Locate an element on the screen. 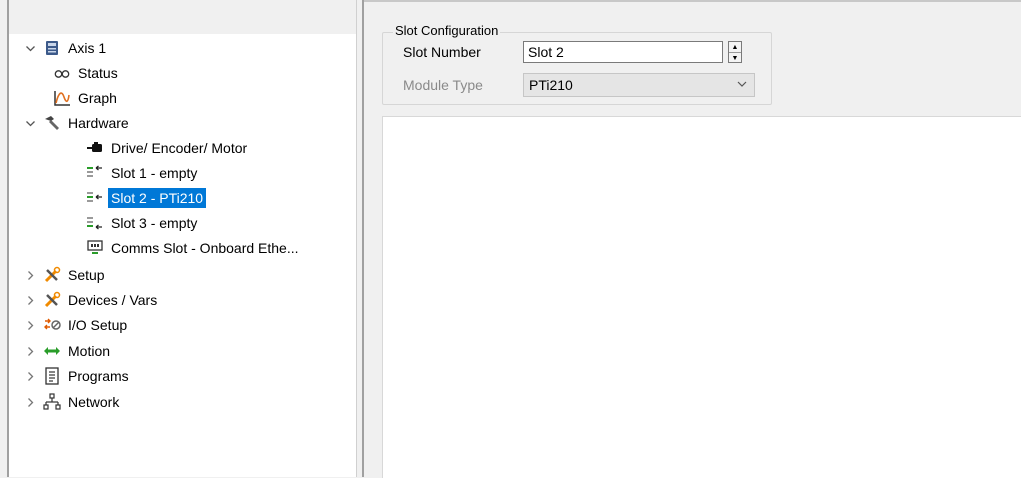 The width and height of the screenshot is (1021, 478). tree-item-devices-vars: Devices / Vars is located at coordinates (91, 300).